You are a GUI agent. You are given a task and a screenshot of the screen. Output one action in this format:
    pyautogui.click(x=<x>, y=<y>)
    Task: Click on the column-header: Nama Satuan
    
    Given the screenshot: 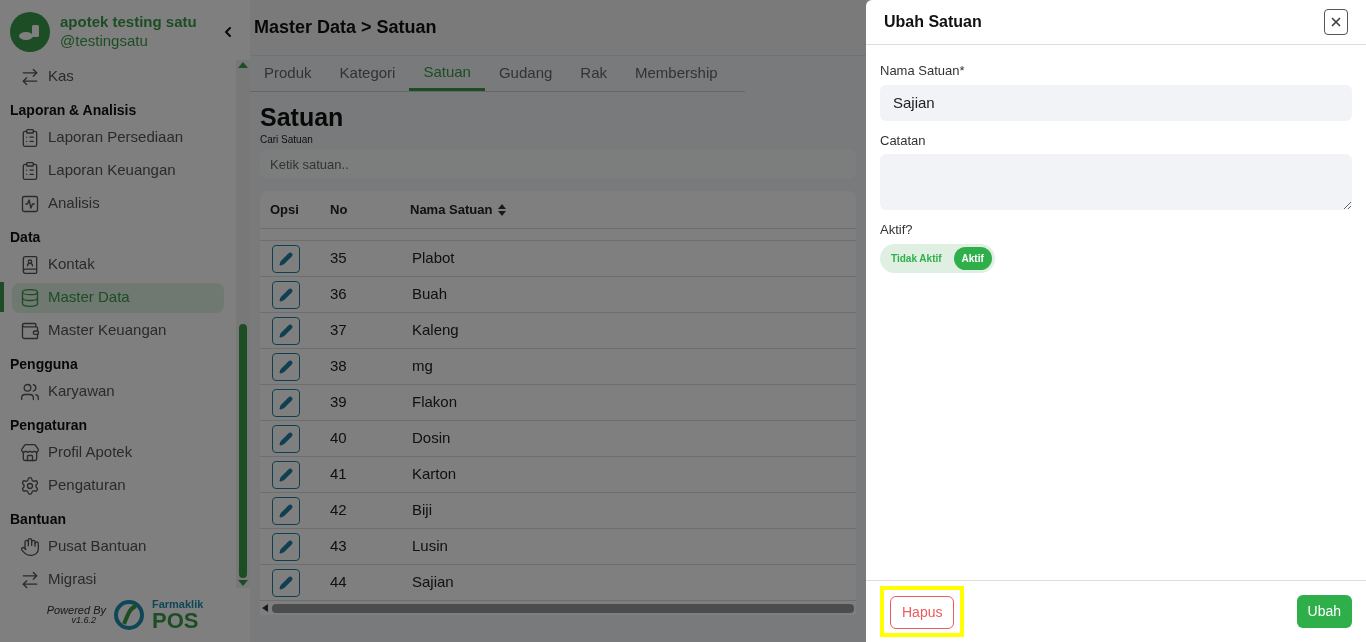 What is the action you would take?
    pyautogui.click(x=453, y=209)
    